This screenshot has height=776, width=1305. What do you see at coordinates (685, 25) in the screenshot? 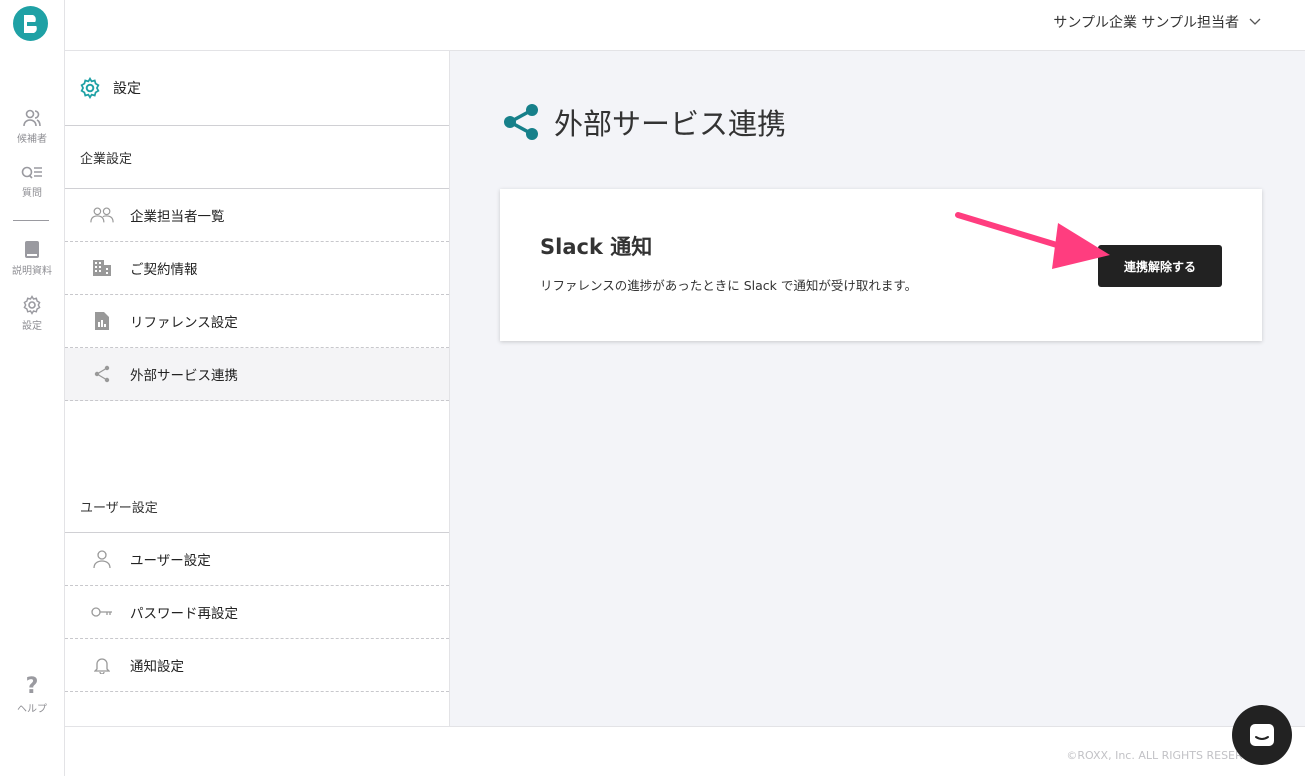
I see `top-bar: サンプル企業 サンプル担当者` at bounding box center [685, 25].